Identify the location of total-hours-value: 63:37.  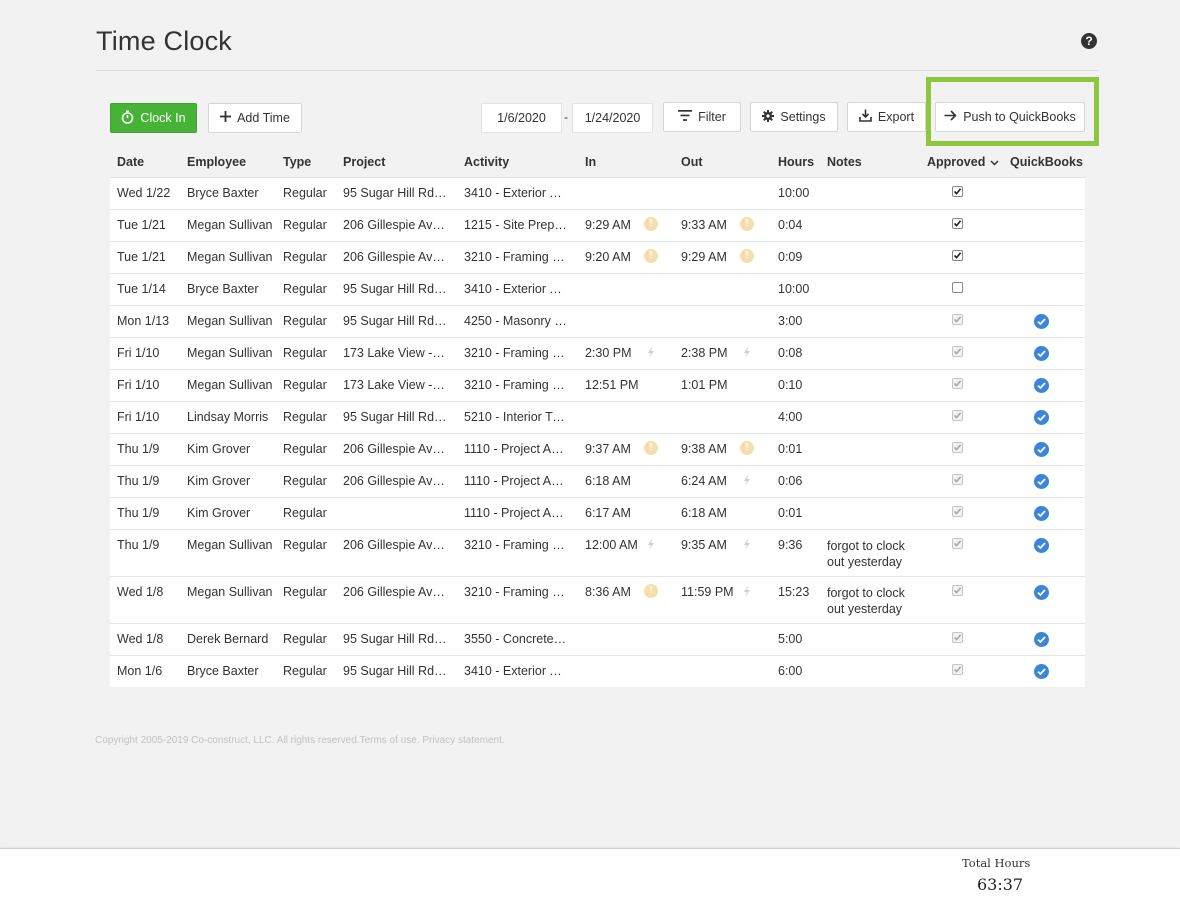
(1000, 884).